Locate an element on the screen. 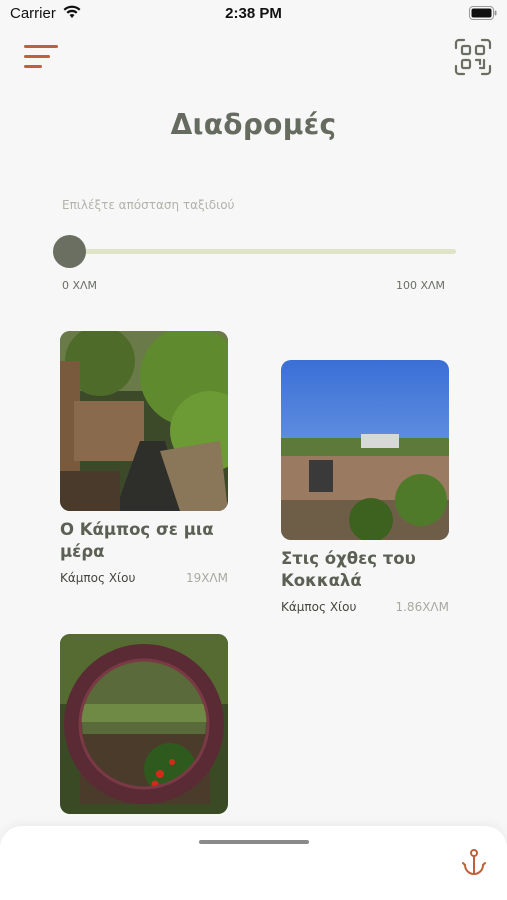  route-distance: 1.86ΧΛΜ is located at coordinates (422, 607).